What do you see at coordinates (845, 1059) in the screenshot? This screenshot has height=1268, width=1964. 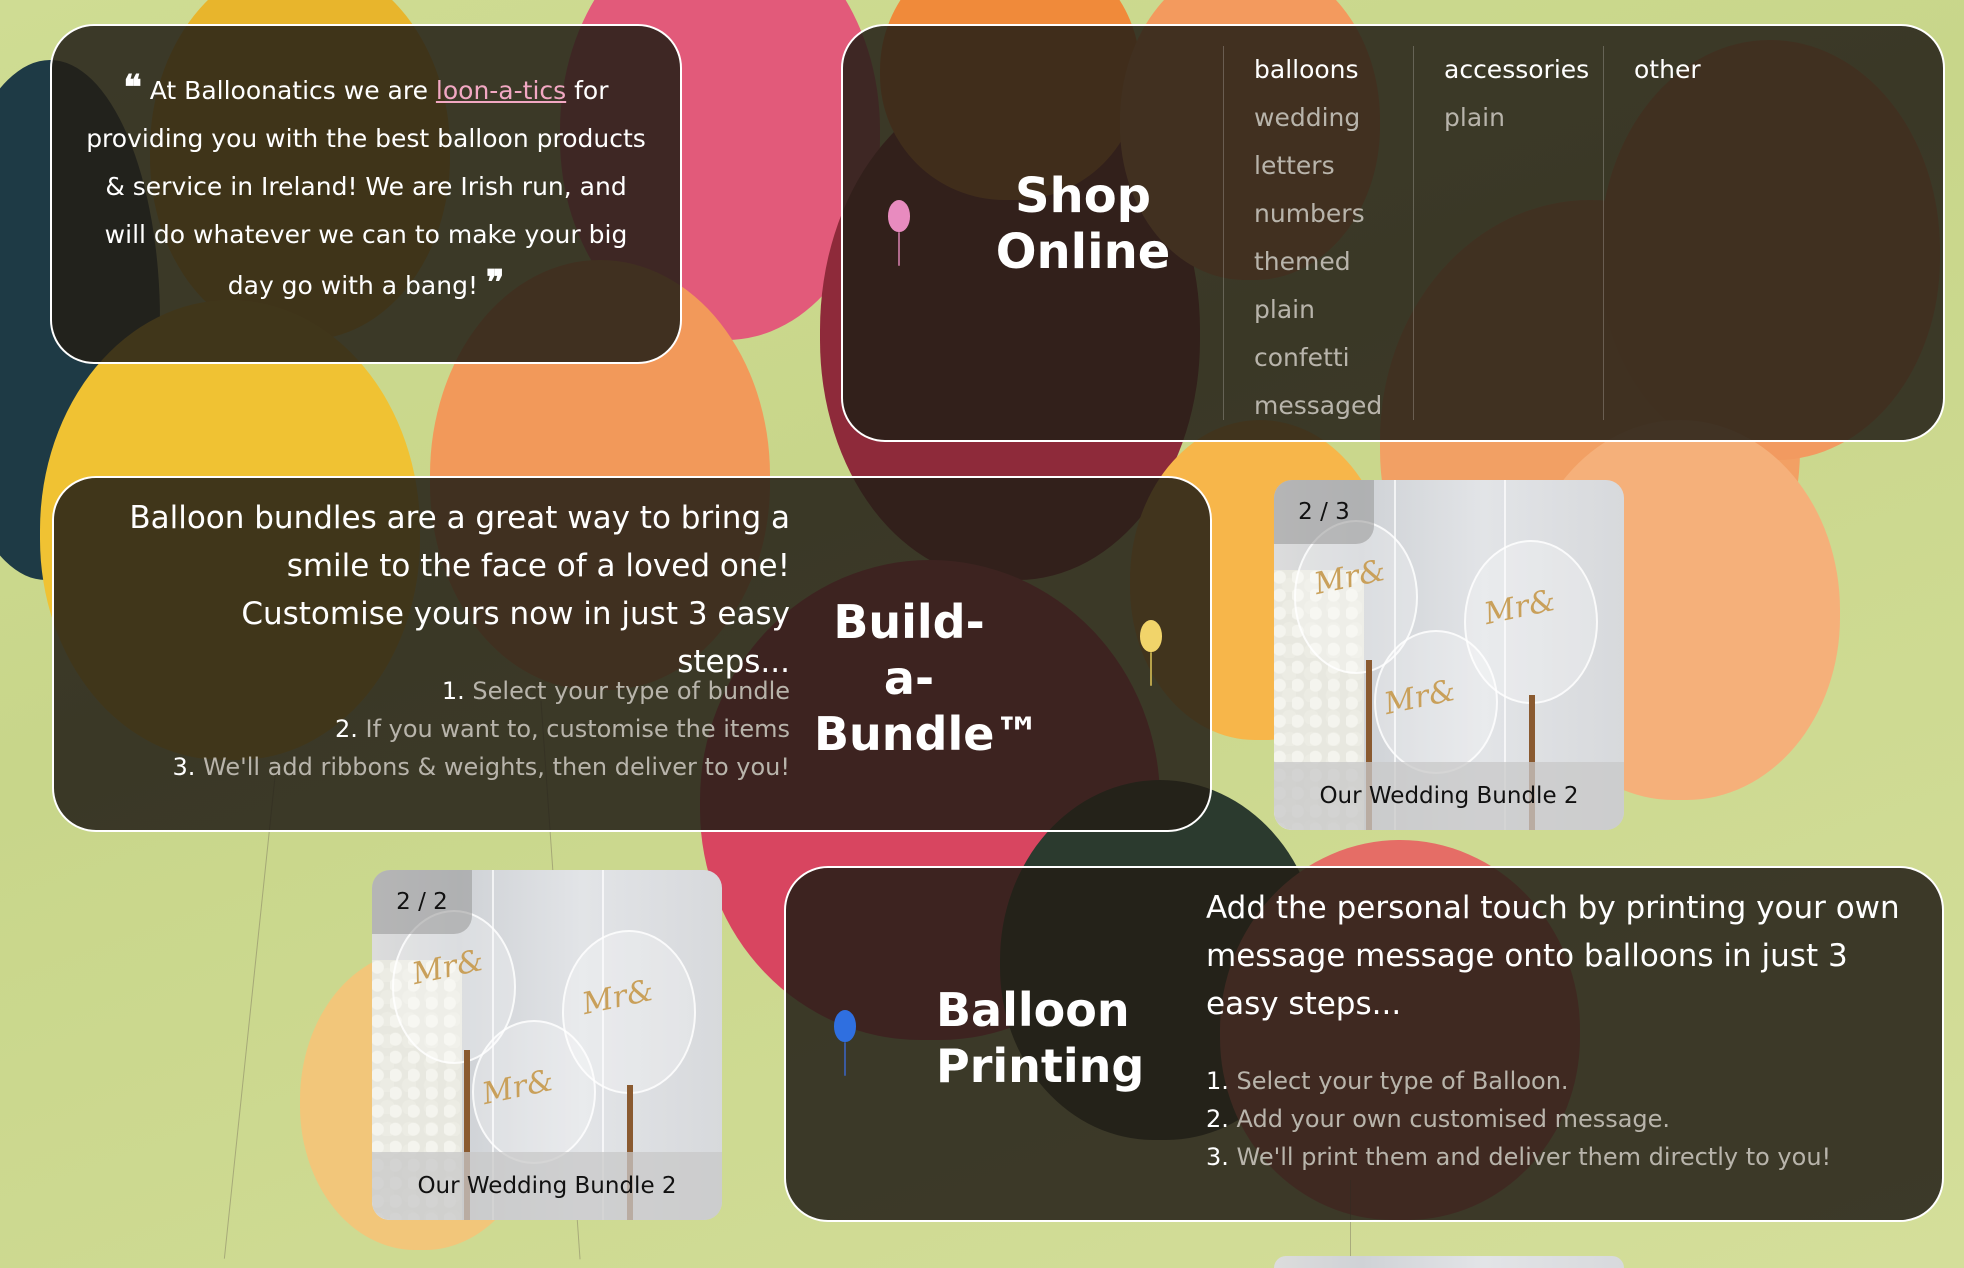 I see `blue-balloon-string` at bounding box center [845, 1059].